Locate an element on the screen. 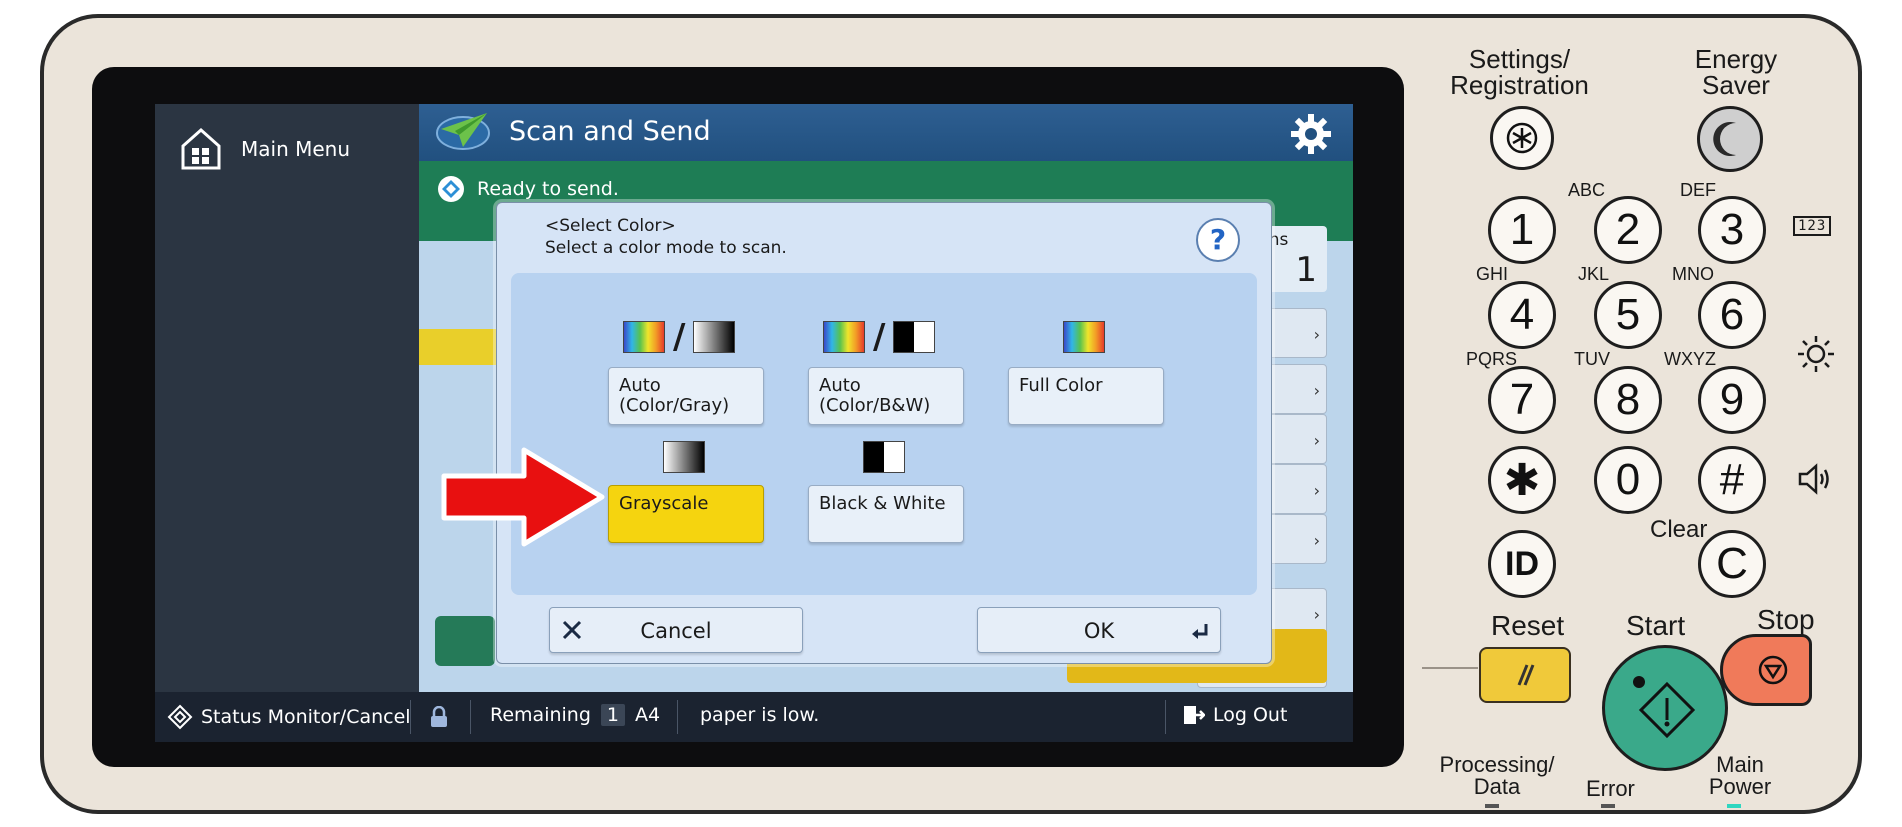  key-8: 8 is located at coordinates (1628, 400).